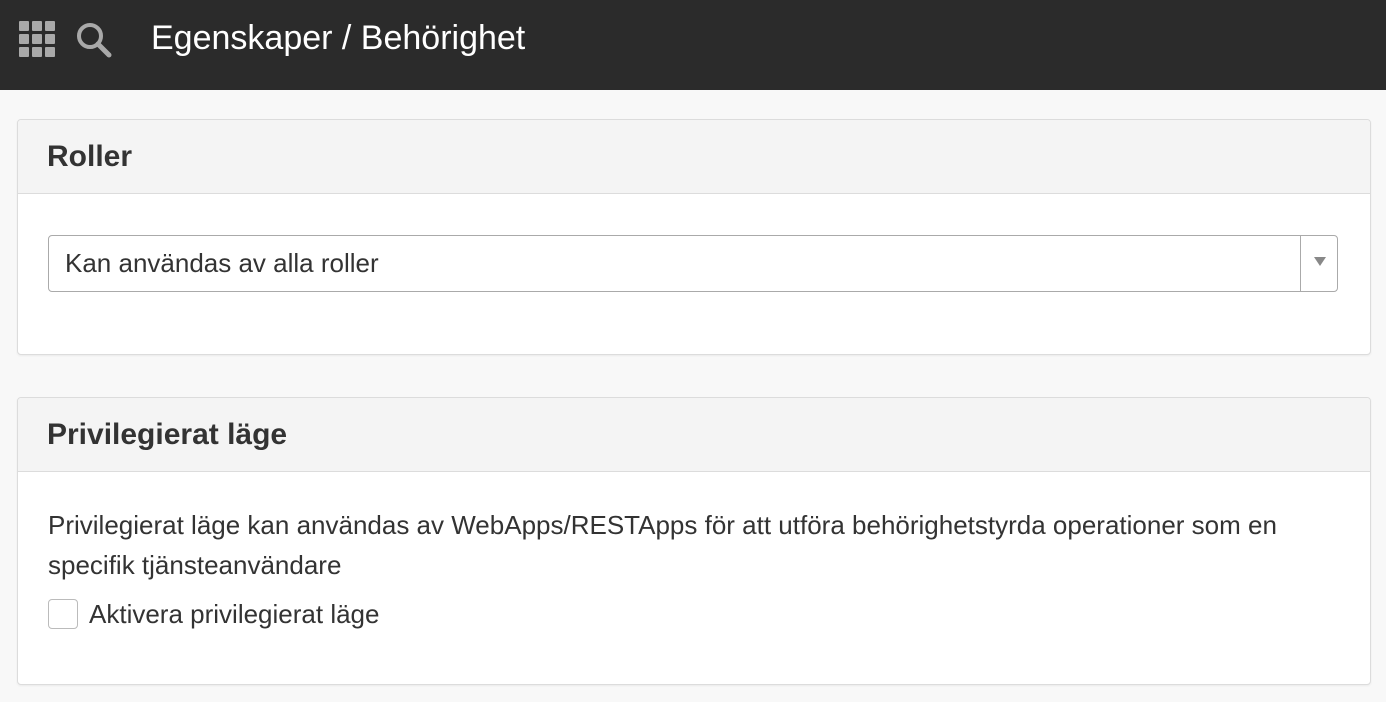 The image size is (1386, 702). Describe the element at coordinates (338, 38) in the screenshot. I see `page-title: Egenskaper / Behörighet` at that location.